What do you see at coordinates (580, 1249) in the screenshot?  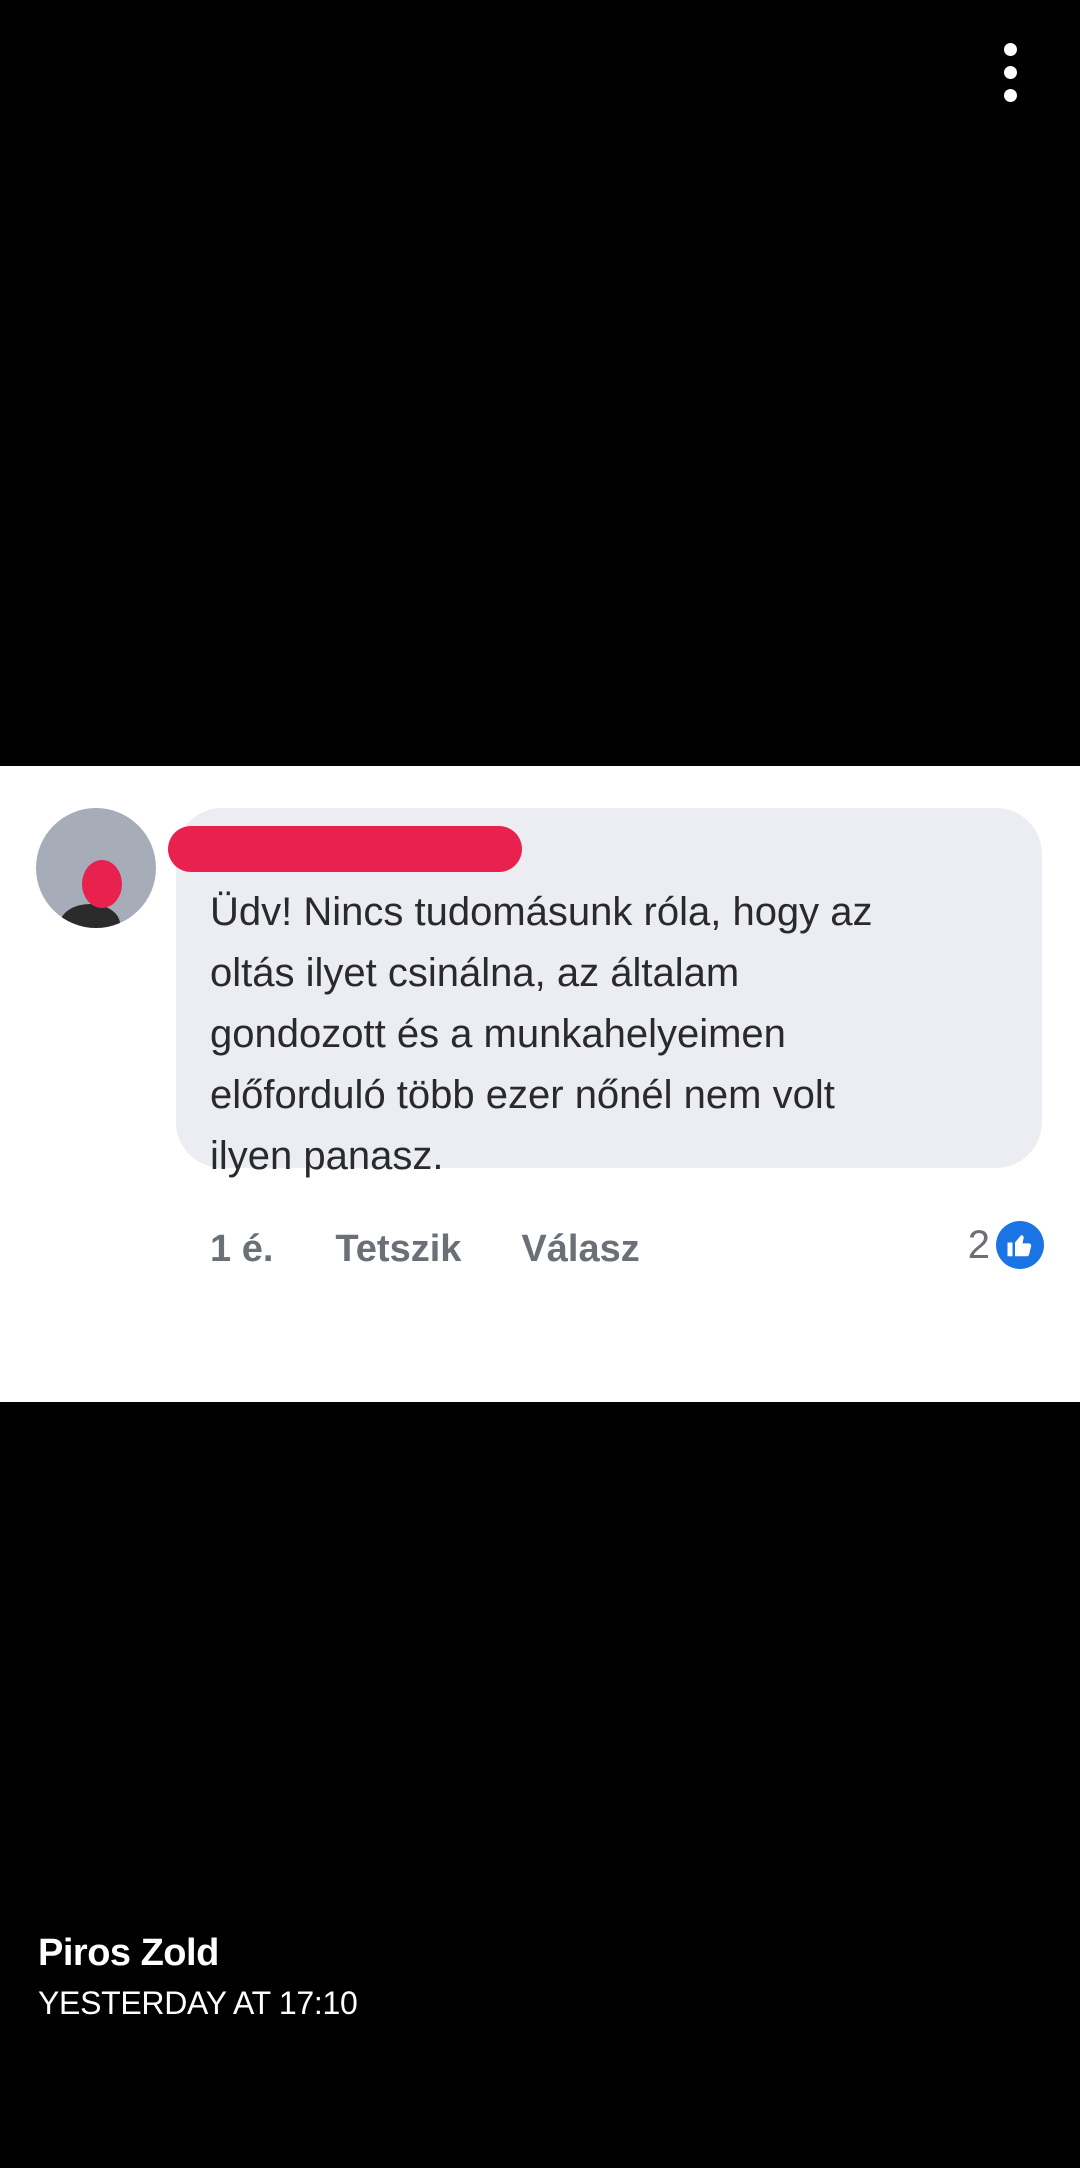 I see `reply-link: Válasz` at bounding box center [580, 1249].